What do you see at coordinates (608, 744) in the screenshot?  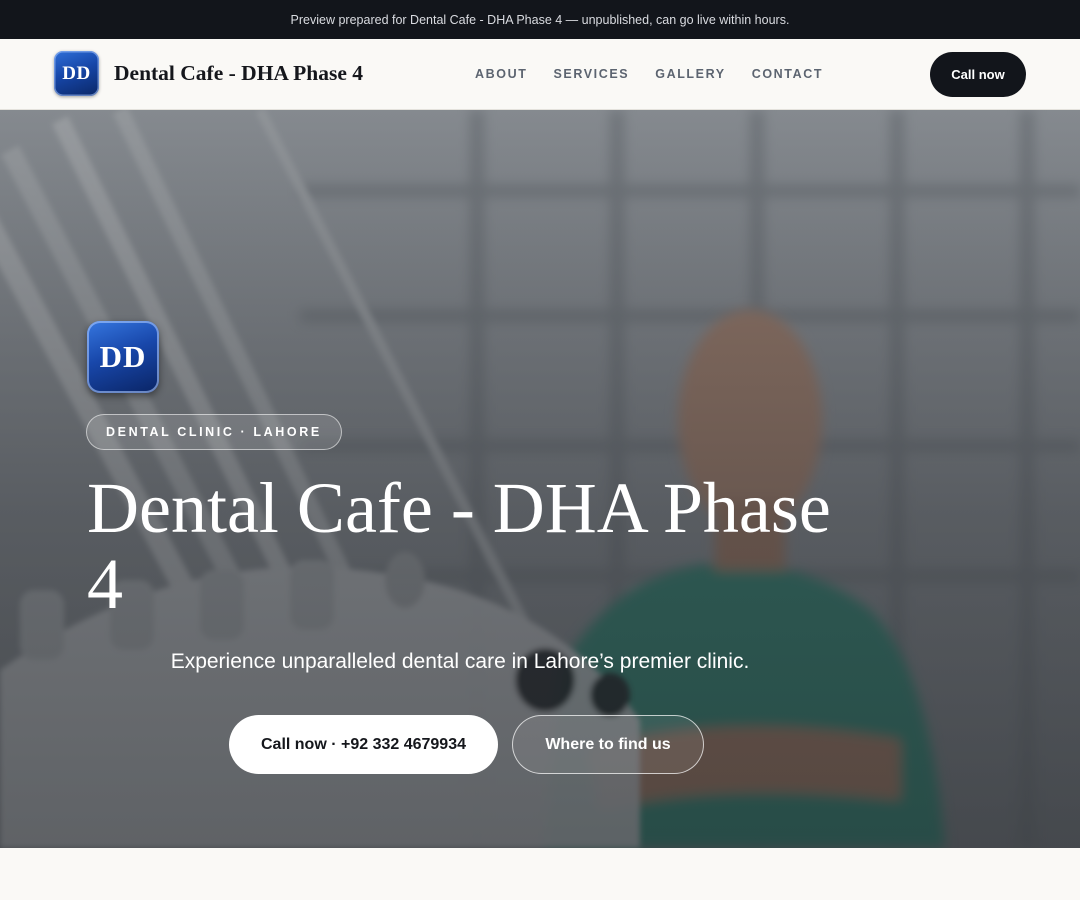 I see `hero-directions-button: Where to find us` at bounding box center [608, 744].